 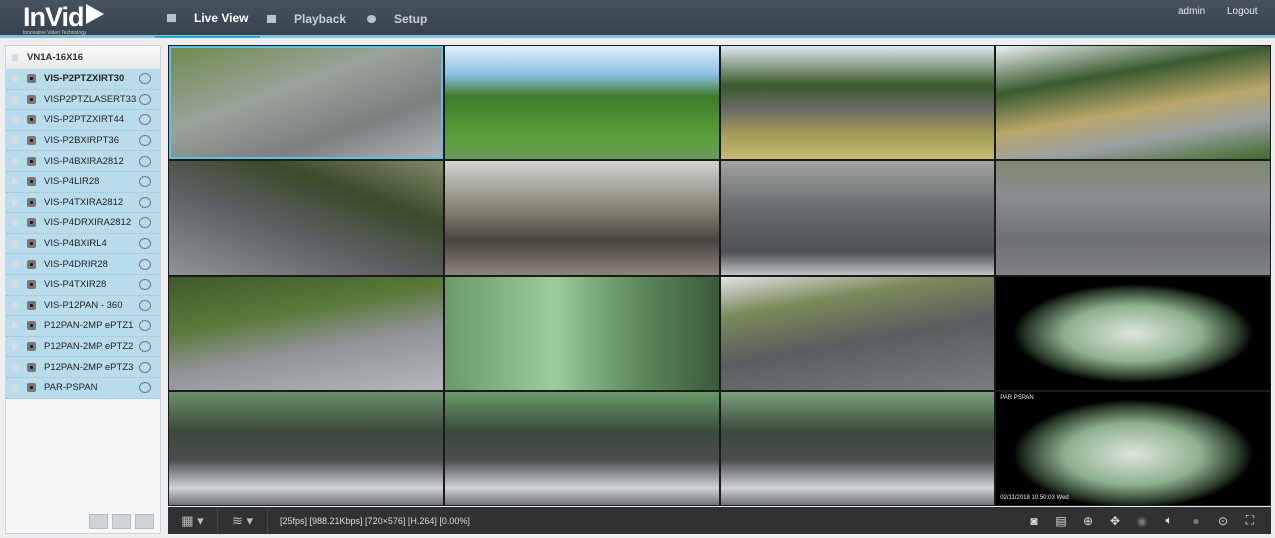 I want to click on camera-list-item: VIS-P2PTZXIRT30, so click(x=83, y=79).